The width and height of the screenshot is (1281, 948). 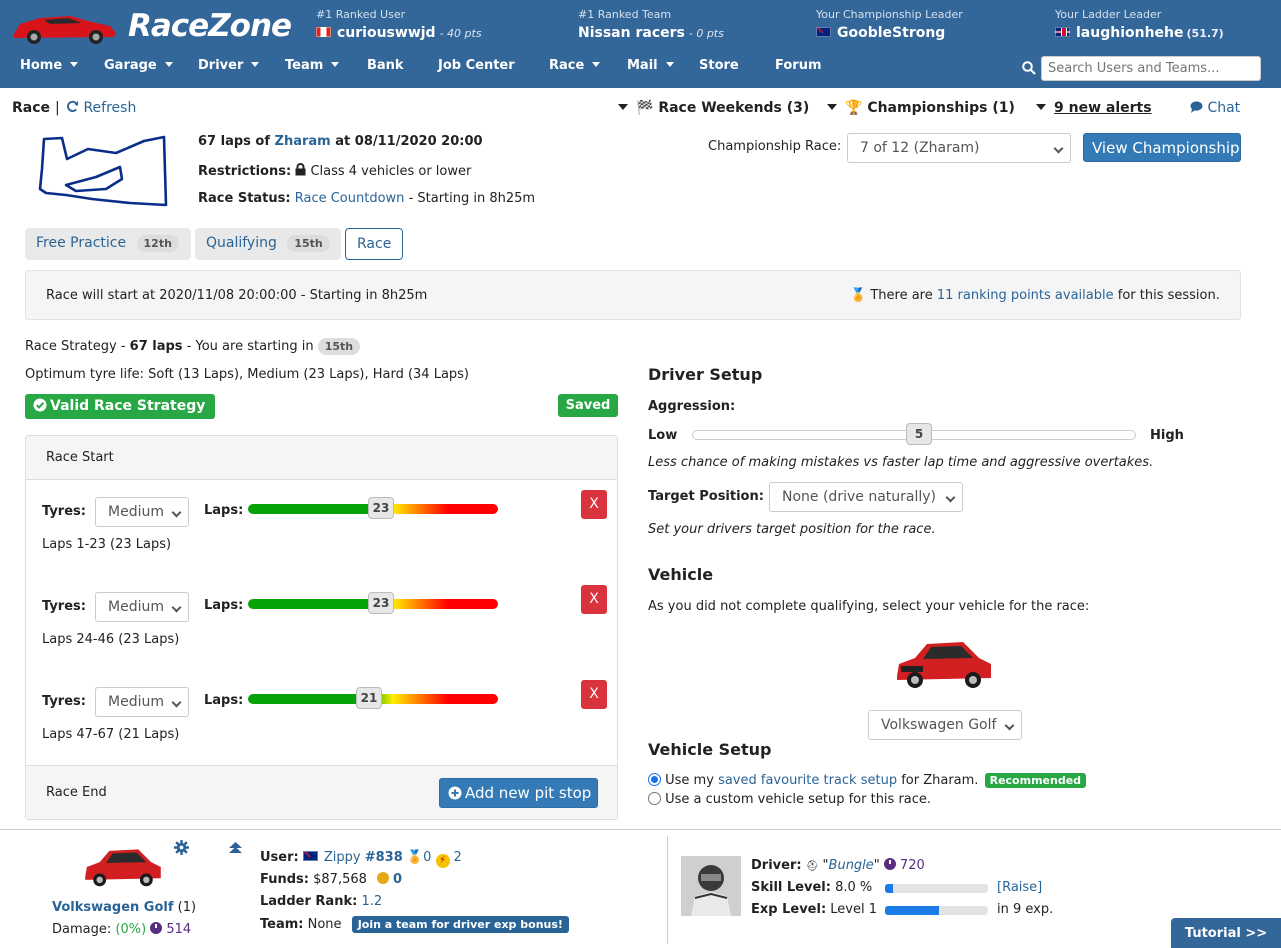 I want to click on ranked-team-name: Nissan racers, so click(x=631, y=33).